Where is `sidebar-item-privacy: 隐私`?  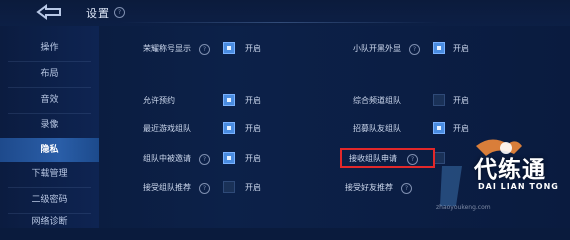
sidebar-item-privacy: 隐私 is located at coordinates (49, 150).